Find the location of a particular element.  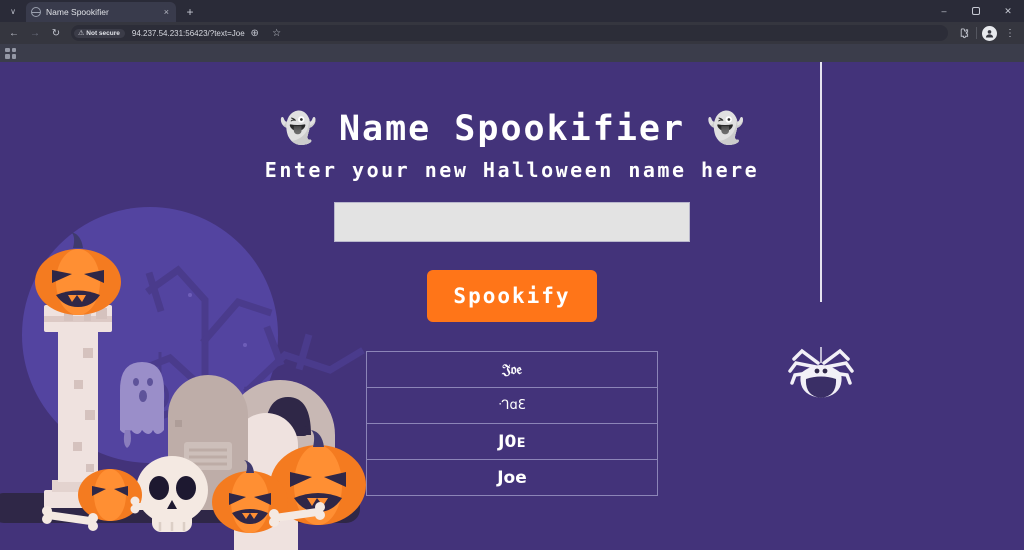

name-input is located at coordinates (512, 222).